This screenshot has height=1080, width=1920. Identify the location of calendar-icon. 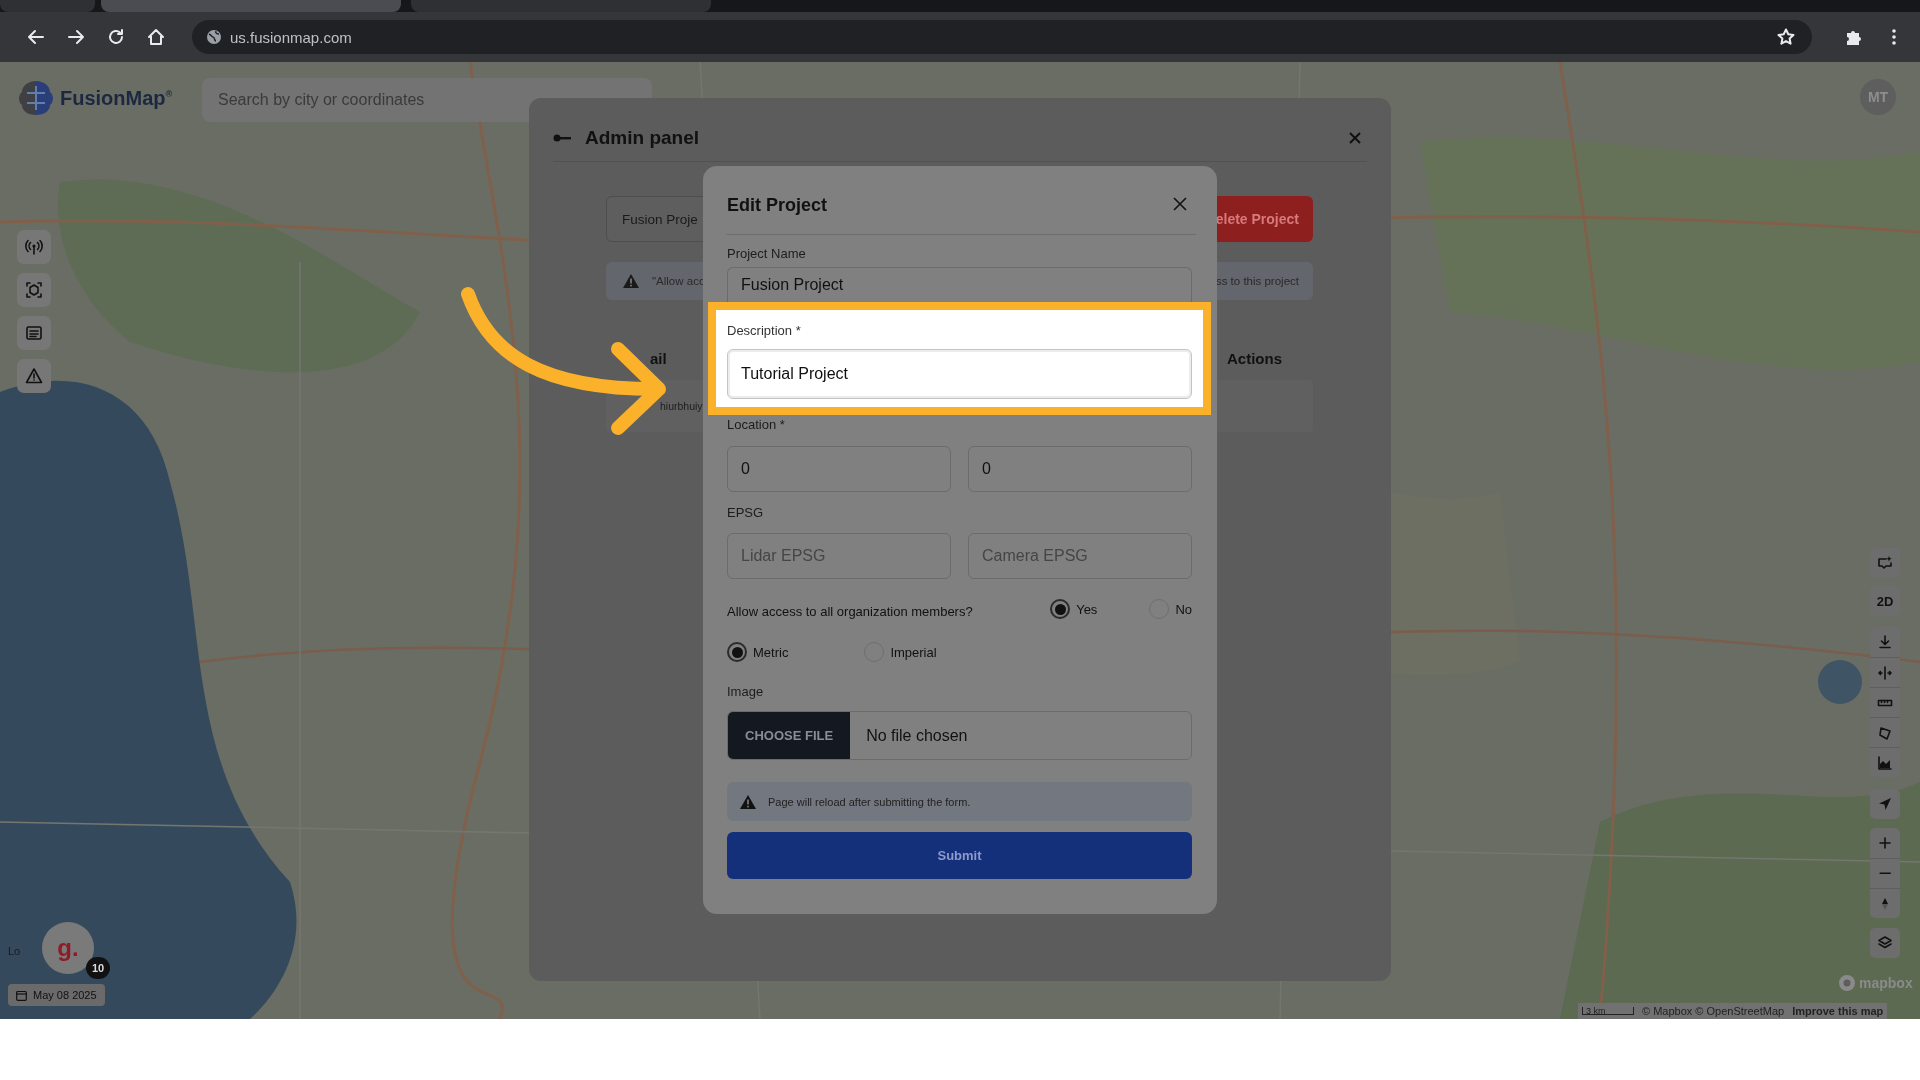
(21, 995).